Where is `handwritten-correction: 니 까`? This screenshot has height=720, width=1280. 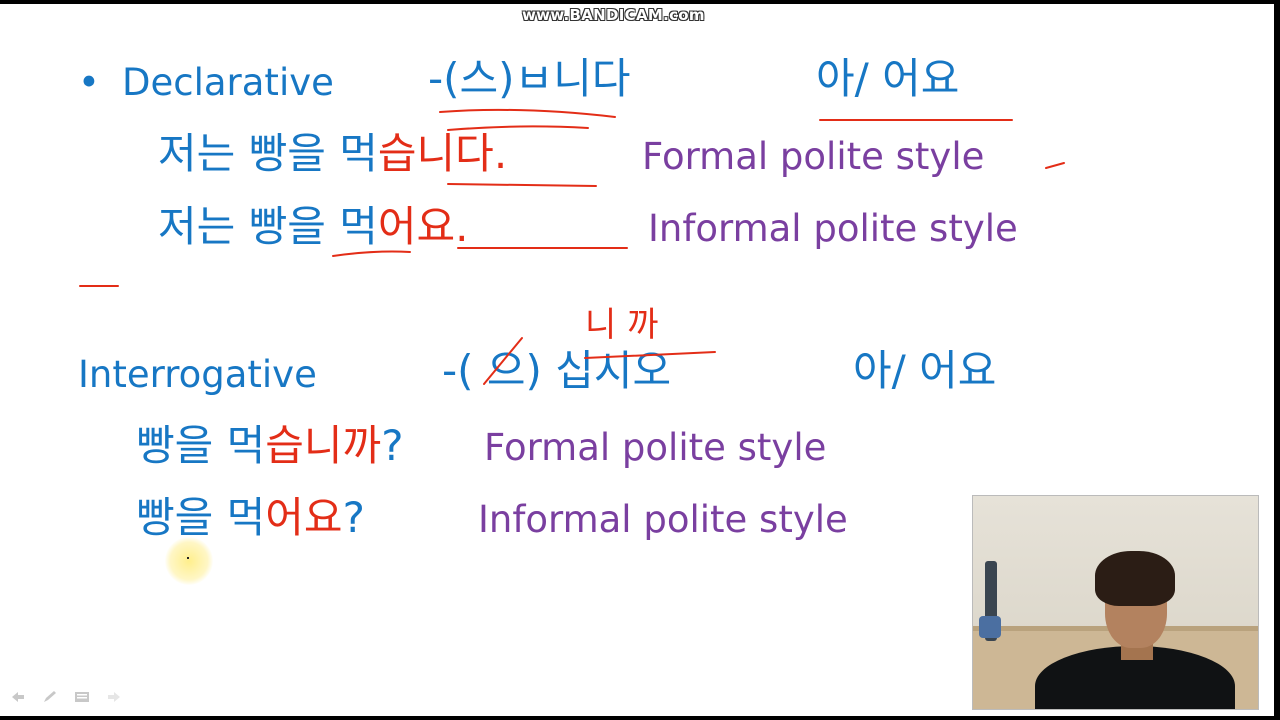 handwritten-correction: 니 까 is located at coordinates (621, 325).